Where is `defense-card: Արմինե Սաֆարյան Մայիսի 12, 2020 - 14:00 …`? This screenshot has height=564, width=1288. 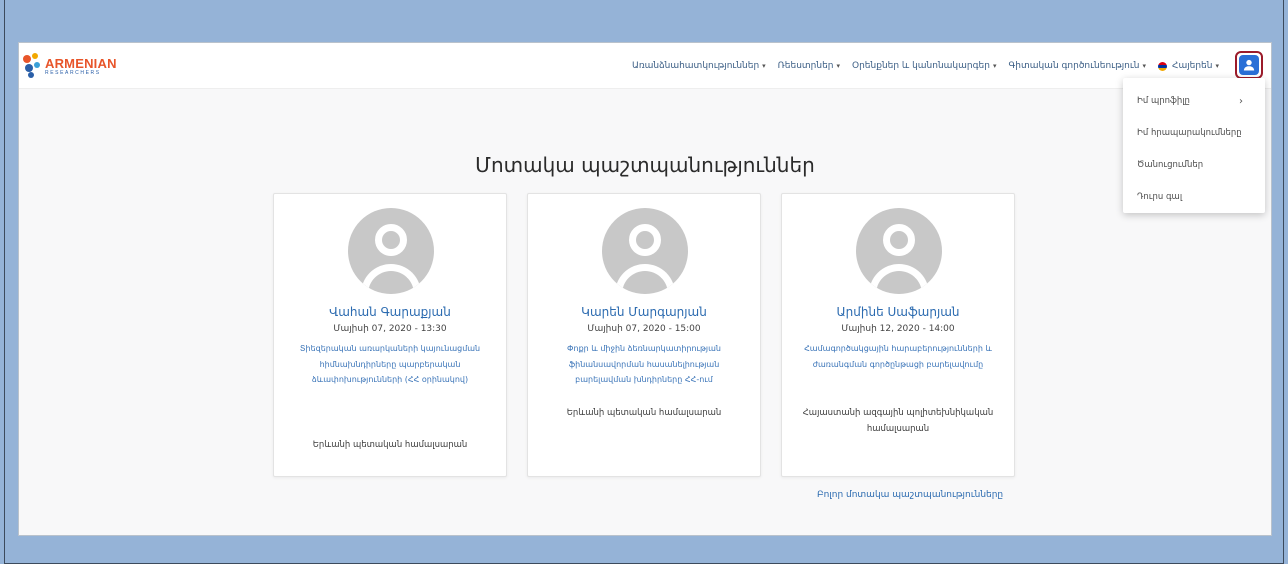 defense-card: Արմինե Սաֆարյան Մայիսի 12, 2020 - 14:00 … is located at coordinates (898, 335).